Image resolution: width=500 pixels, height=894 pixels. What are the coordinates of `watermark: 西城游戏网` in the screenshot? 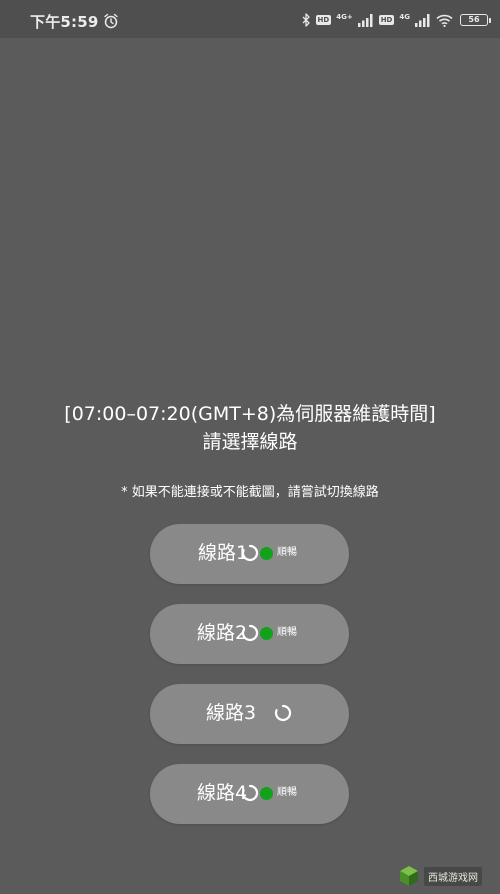 It's located at (447, 876).